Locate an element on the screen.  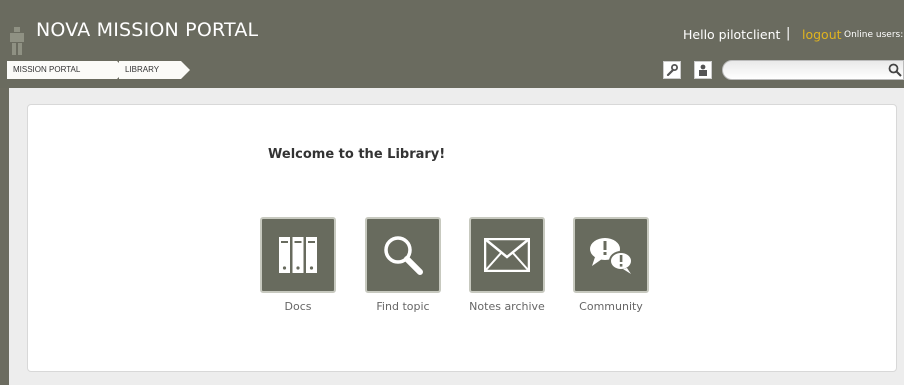
notes-archive-label: Notes archive is located at coordinates (507, 306).